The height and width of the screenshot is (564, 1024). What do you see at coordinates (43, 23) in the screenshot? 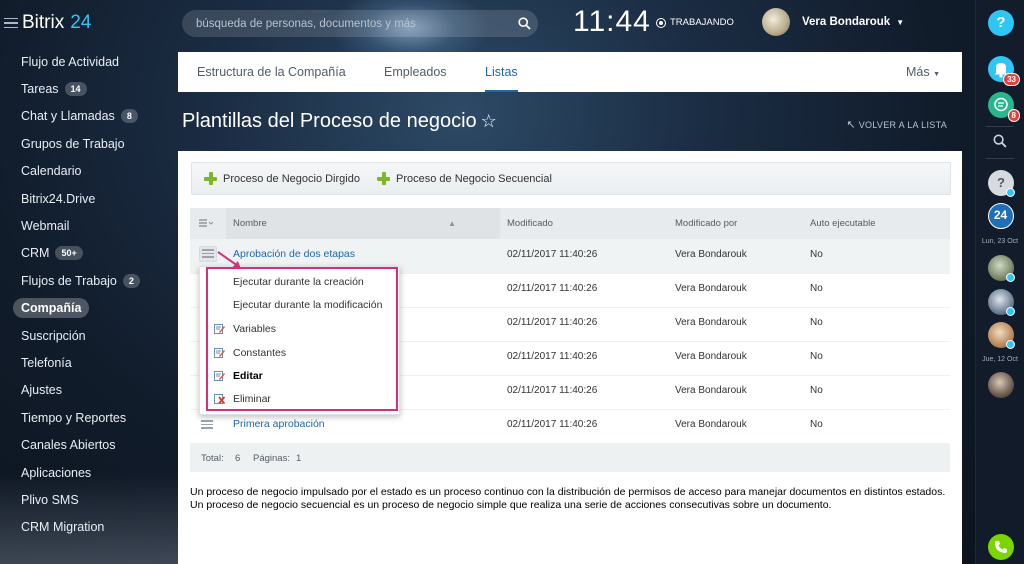
I see `logo-text: Bitrix` at bounding box center [43, 23].